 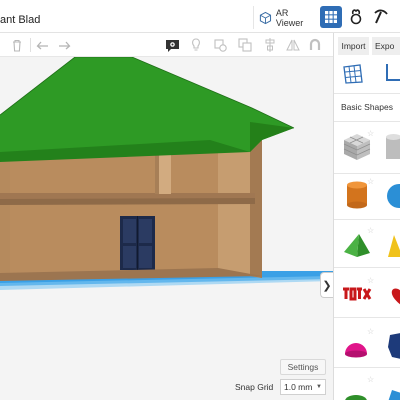 What do you see at coordinates (353, 74) in the screenshot?
I see `workplane-icon` at bounding box center [353, 74].